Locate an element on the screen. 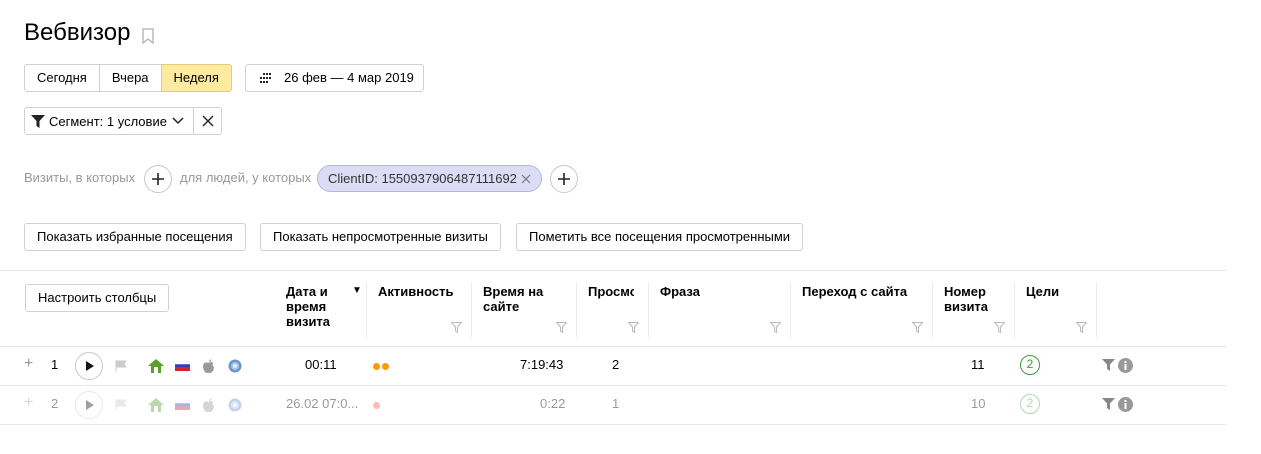  mark-all-viewed-button: Пометить все посещения просмотренными is located at coordinates (660, 237).